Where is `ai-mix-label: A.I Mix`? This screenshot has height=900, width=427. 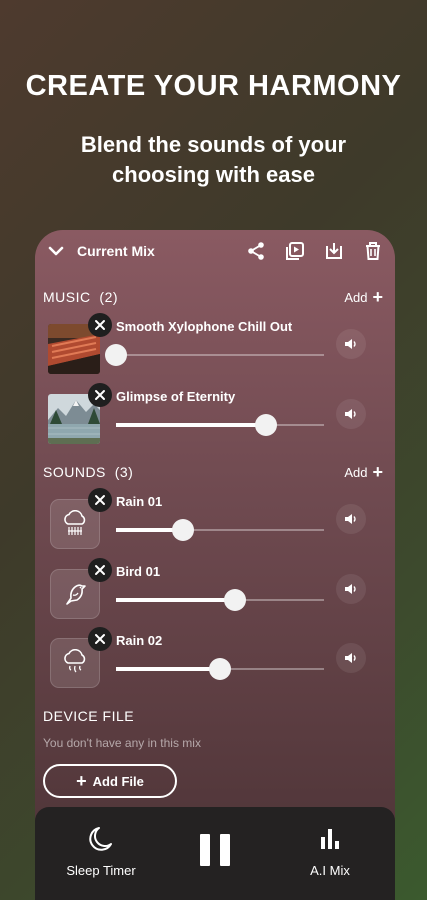 ai-mix-label: A.I Mix is located at coordinates (330, 870).